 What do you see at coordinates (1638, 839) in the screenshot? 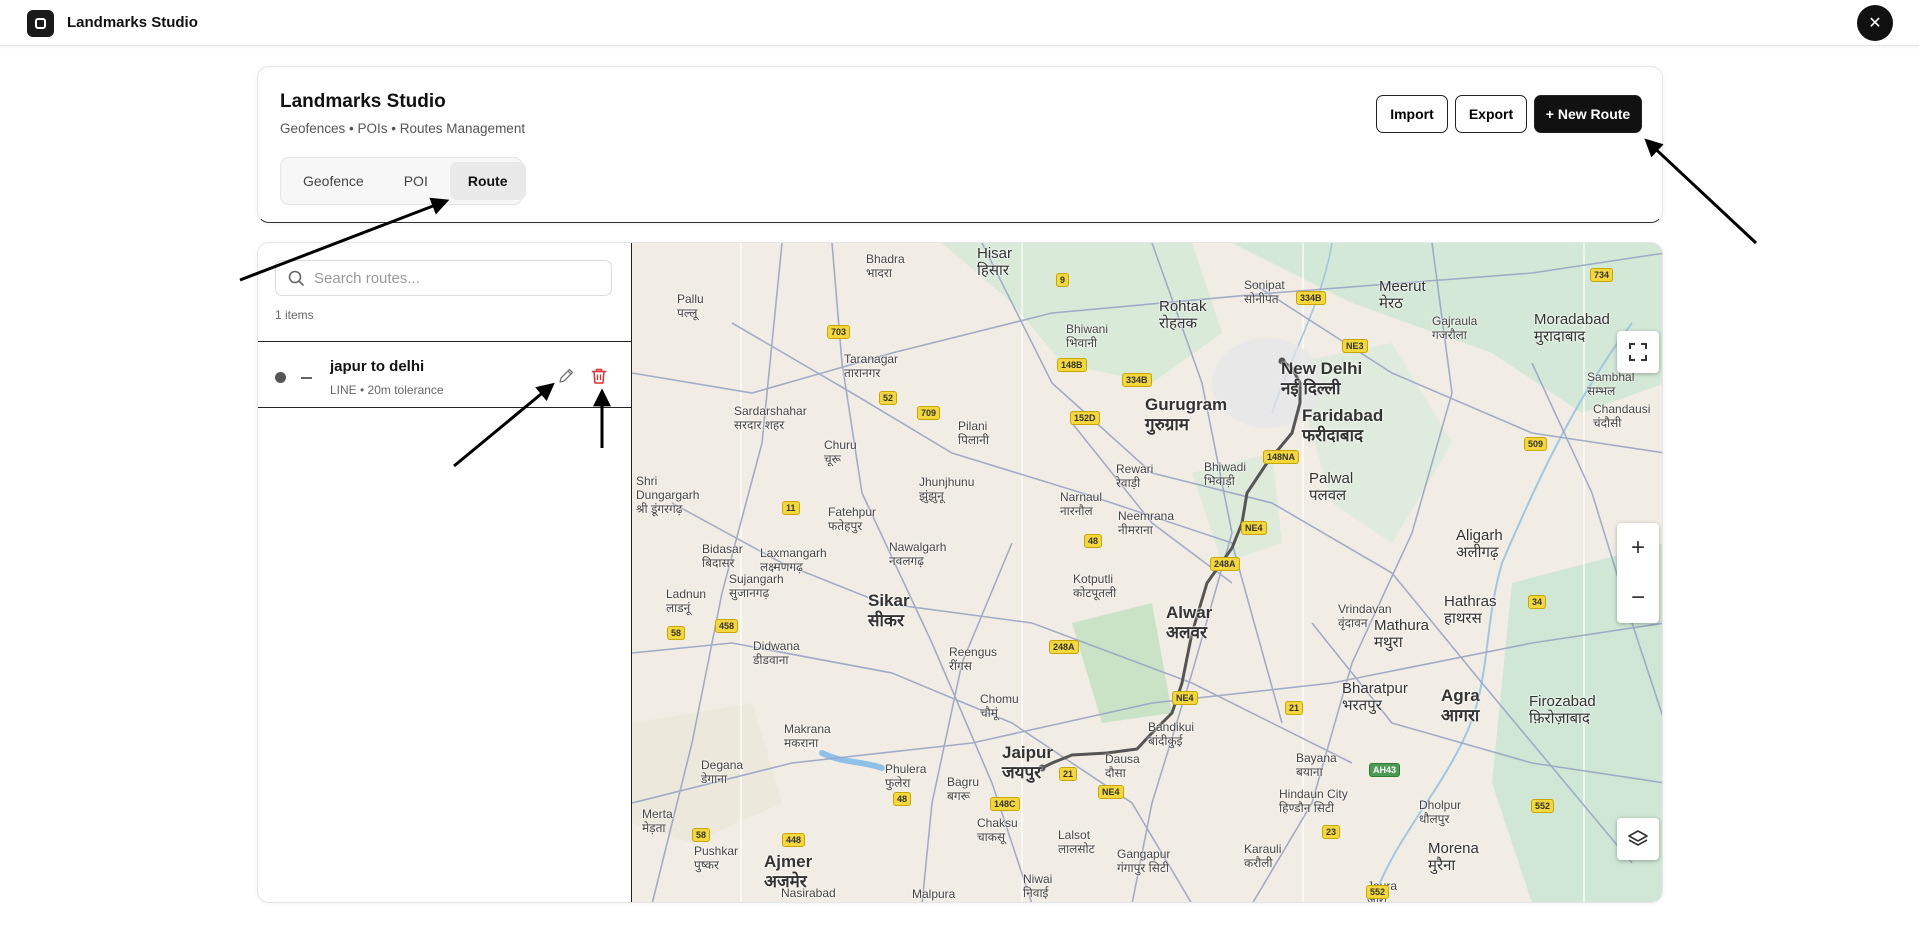
I see `layers-button` at bounding box center [1638, 839].